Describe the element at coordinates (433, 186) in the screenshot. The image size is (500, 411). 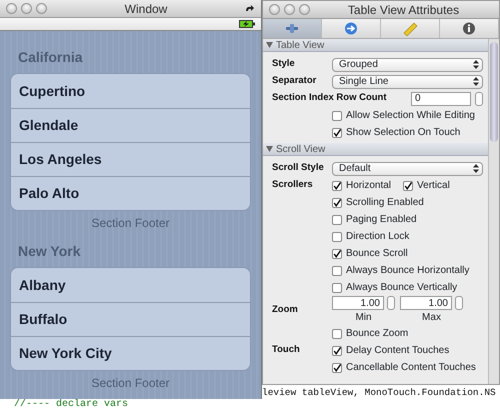
I see `checkbox-label: Vertical` at that location.